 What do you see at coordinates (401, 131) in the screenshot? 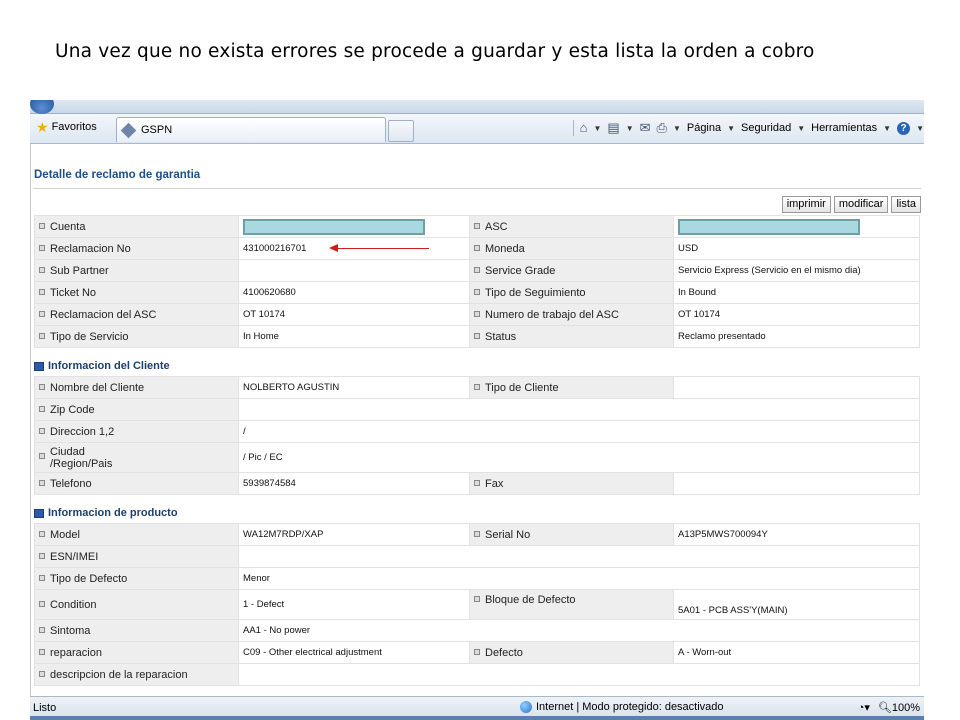
I see `new-tab-button` at bounding box center [401, 131].